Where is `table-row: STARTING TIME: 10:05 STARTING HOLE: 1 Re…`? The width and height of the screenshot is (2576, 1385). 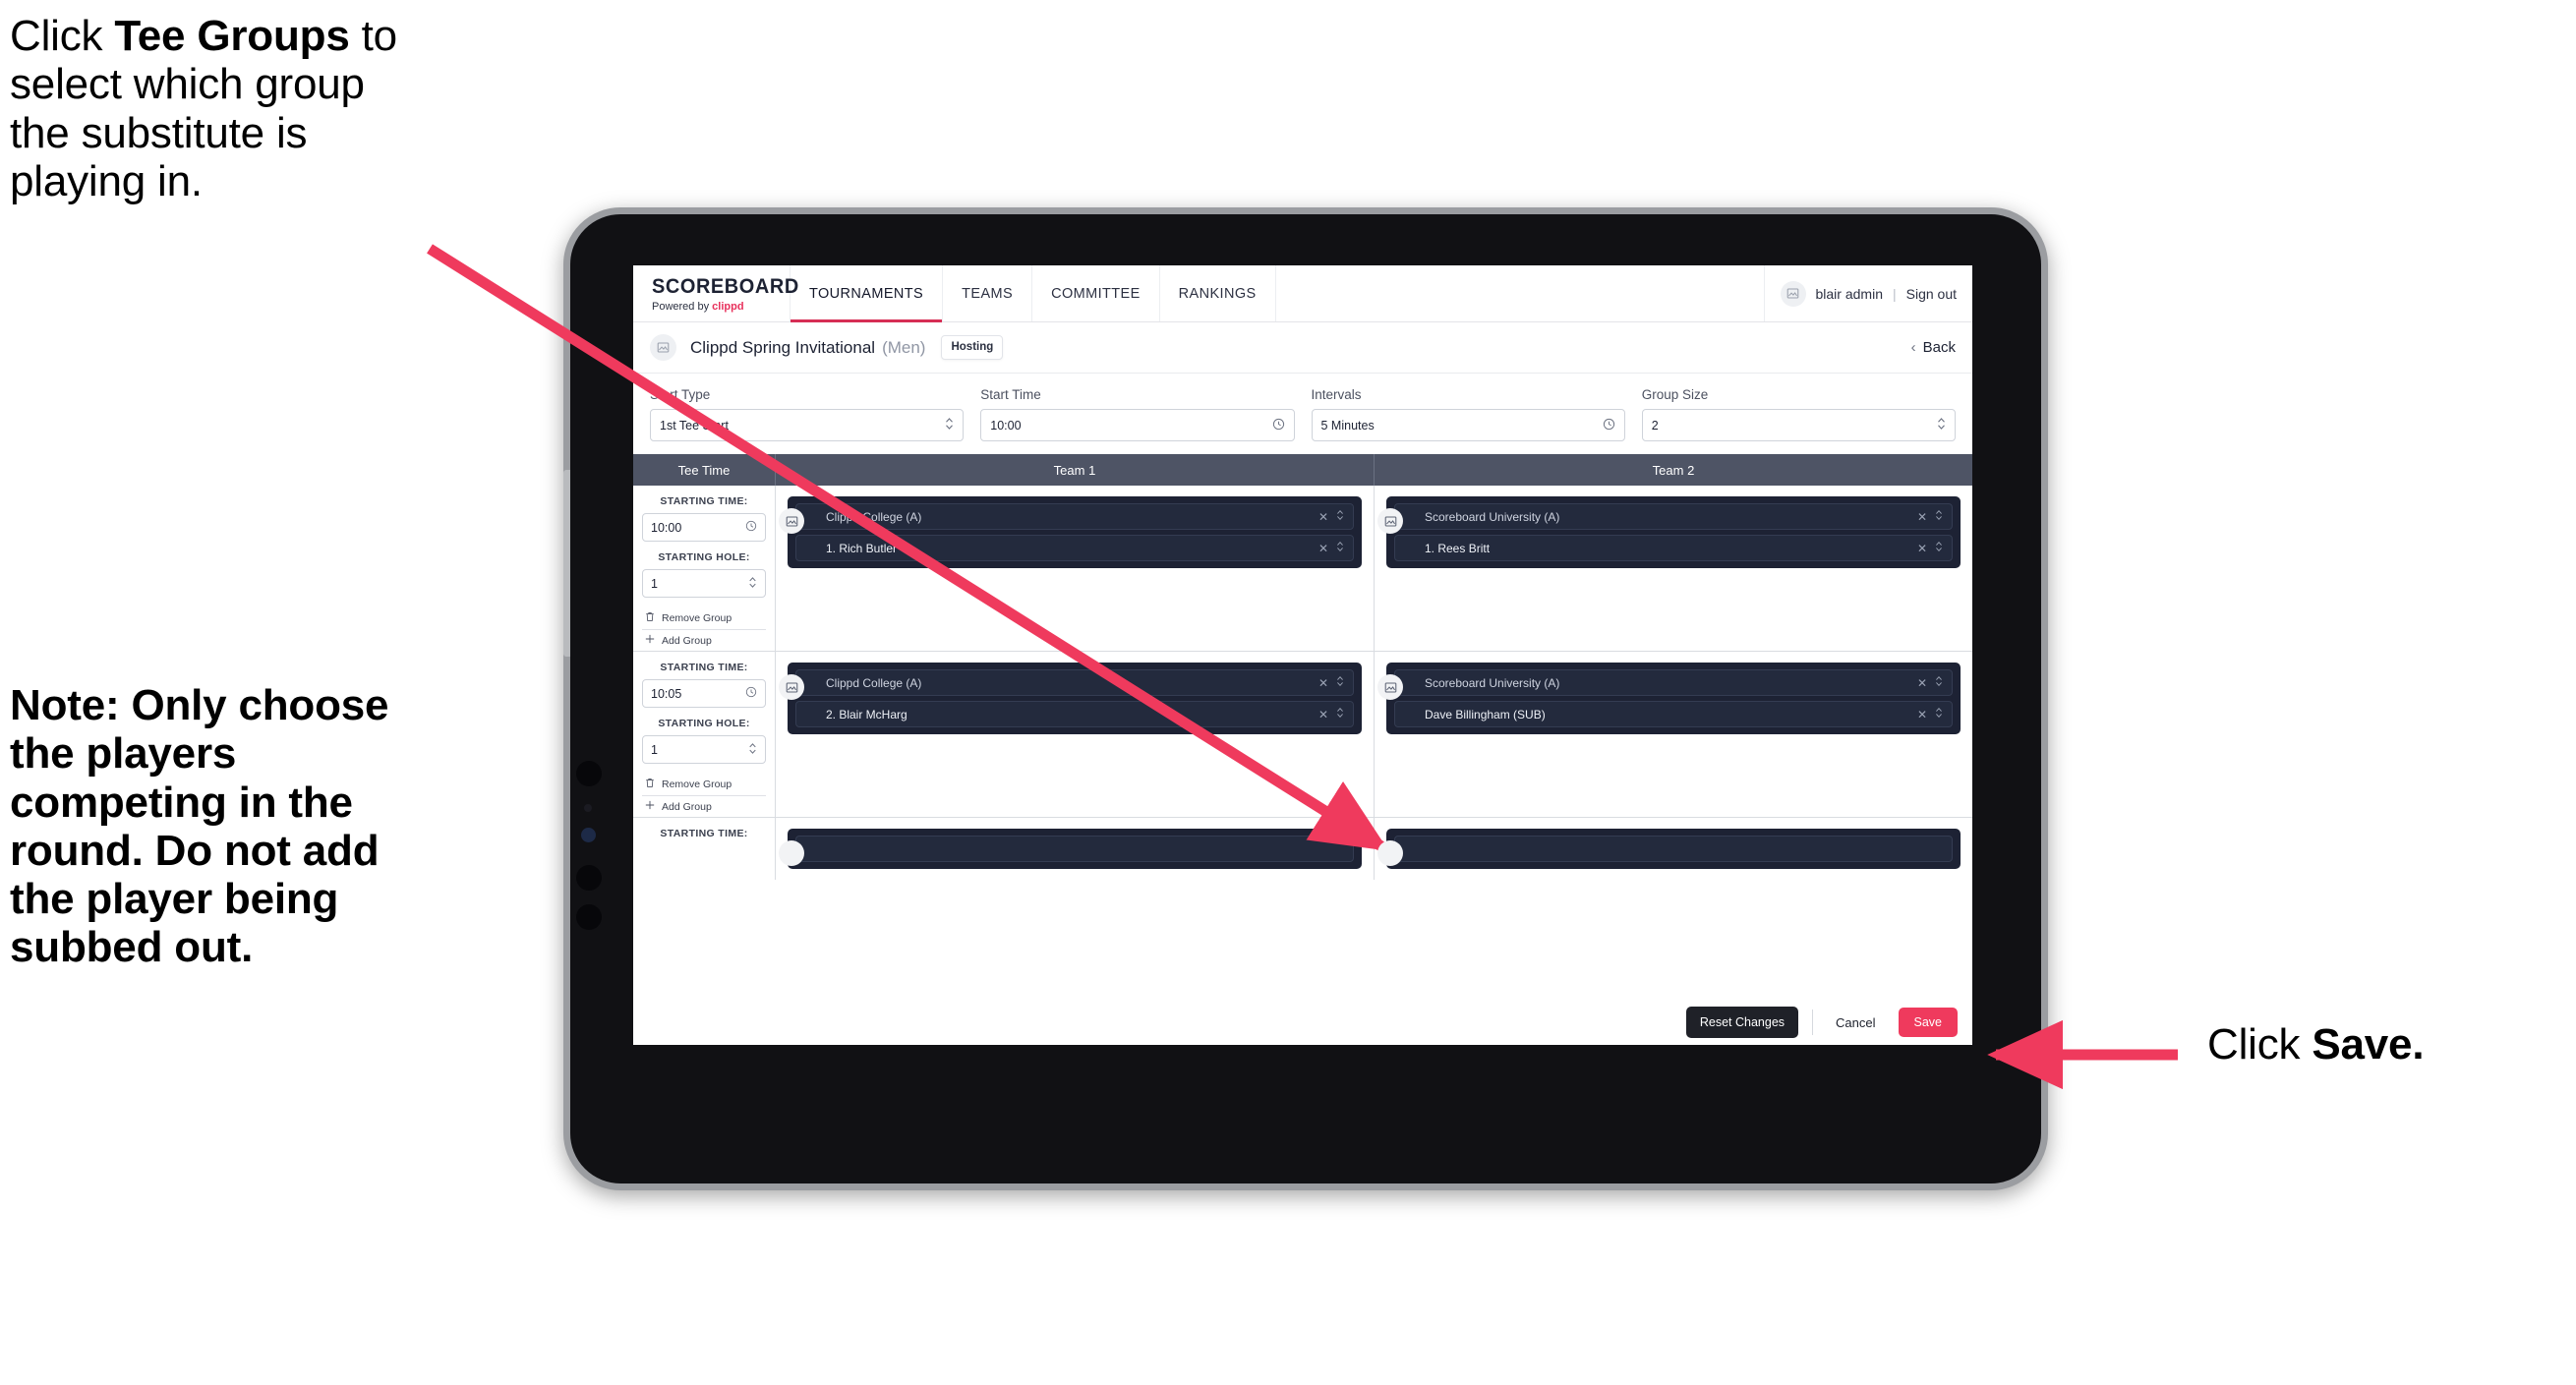 table-row: STARTING TIME: 10:05 STARTING HOLE: 1 Re… is located at coordinates (1302, 735).